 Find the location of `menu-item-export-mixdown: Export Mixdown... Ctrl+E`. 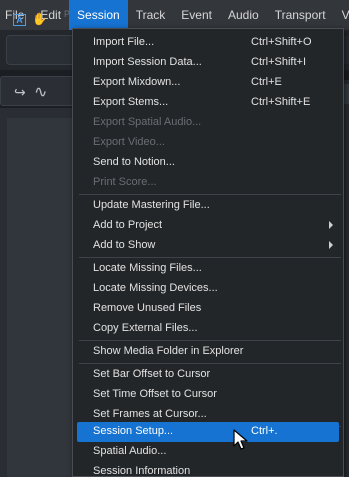

menu-item-export-mixdown: Export Mixdown... Ctrl+E is located at coordinates (208, 83).